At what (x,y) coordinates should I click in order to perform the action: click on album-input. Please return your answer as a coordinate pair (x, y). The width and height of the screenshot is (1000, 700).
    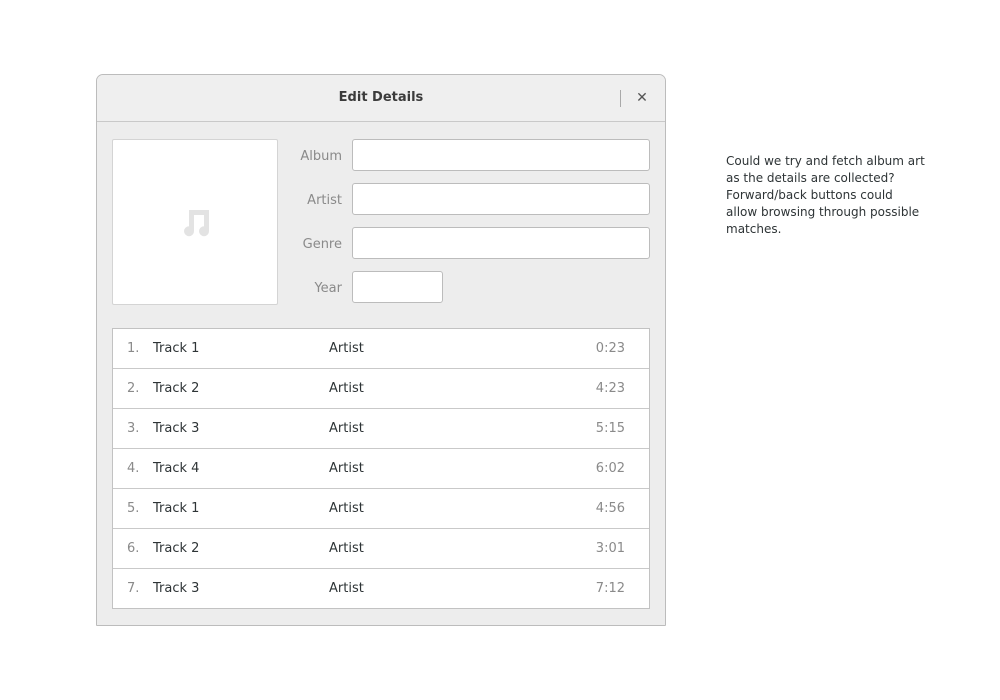
    Looking at the image, I should click on (501, 155).